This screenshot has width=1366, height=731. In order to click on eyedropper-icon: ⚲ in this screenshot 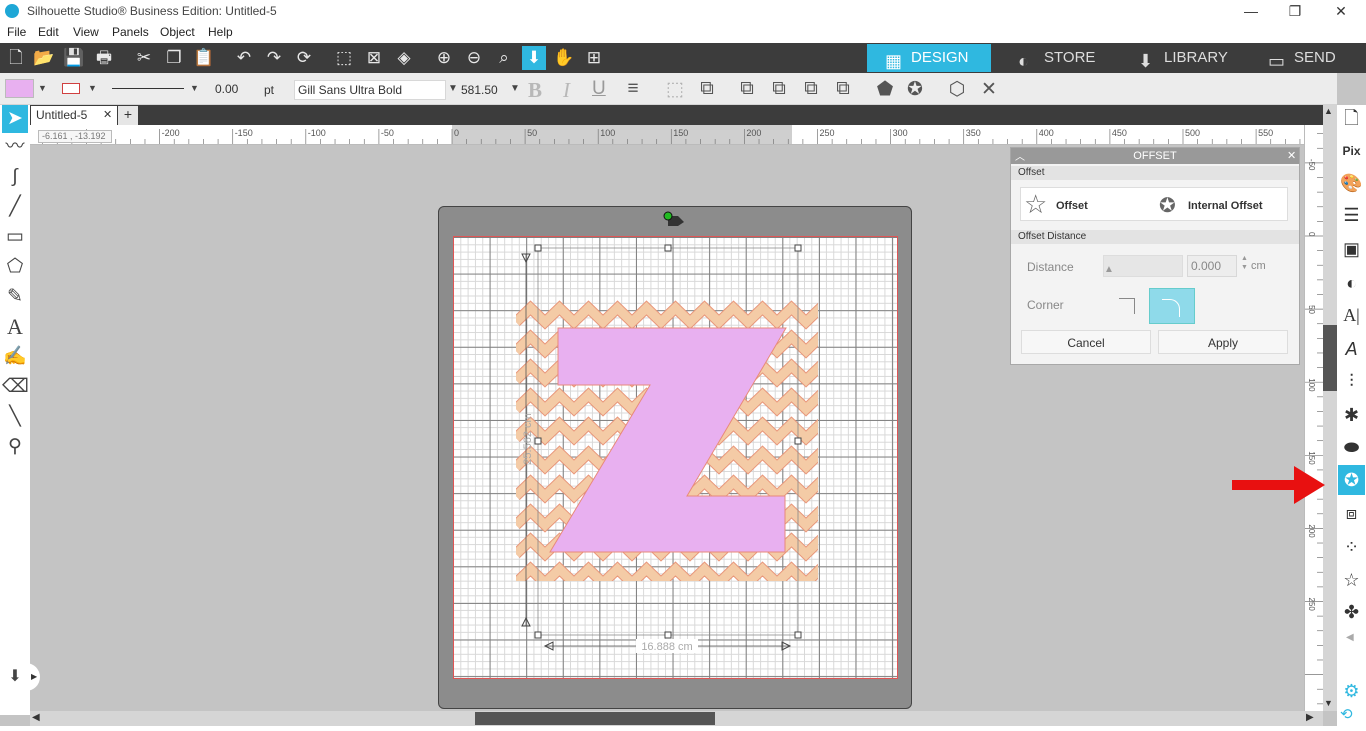, I will do `click(15, 447)`.